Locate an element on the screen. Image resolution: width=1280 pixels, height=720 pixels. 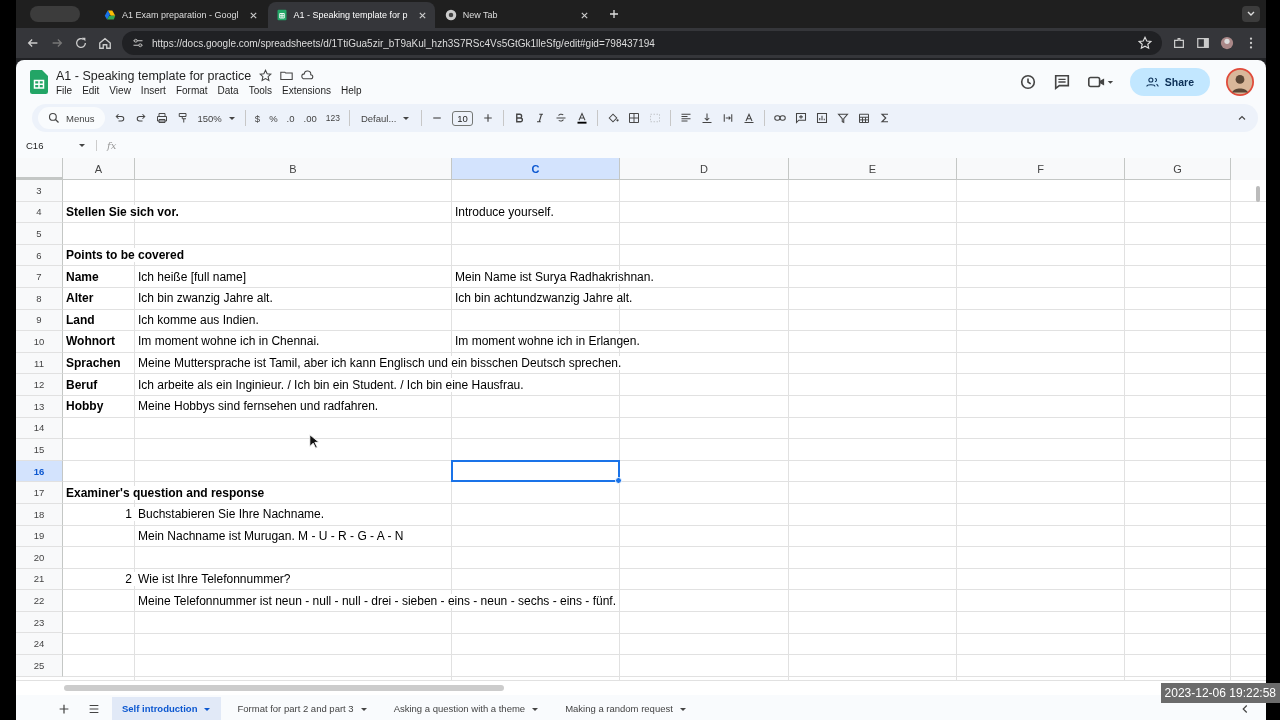
print-icon is located at coordinates (161, 118).